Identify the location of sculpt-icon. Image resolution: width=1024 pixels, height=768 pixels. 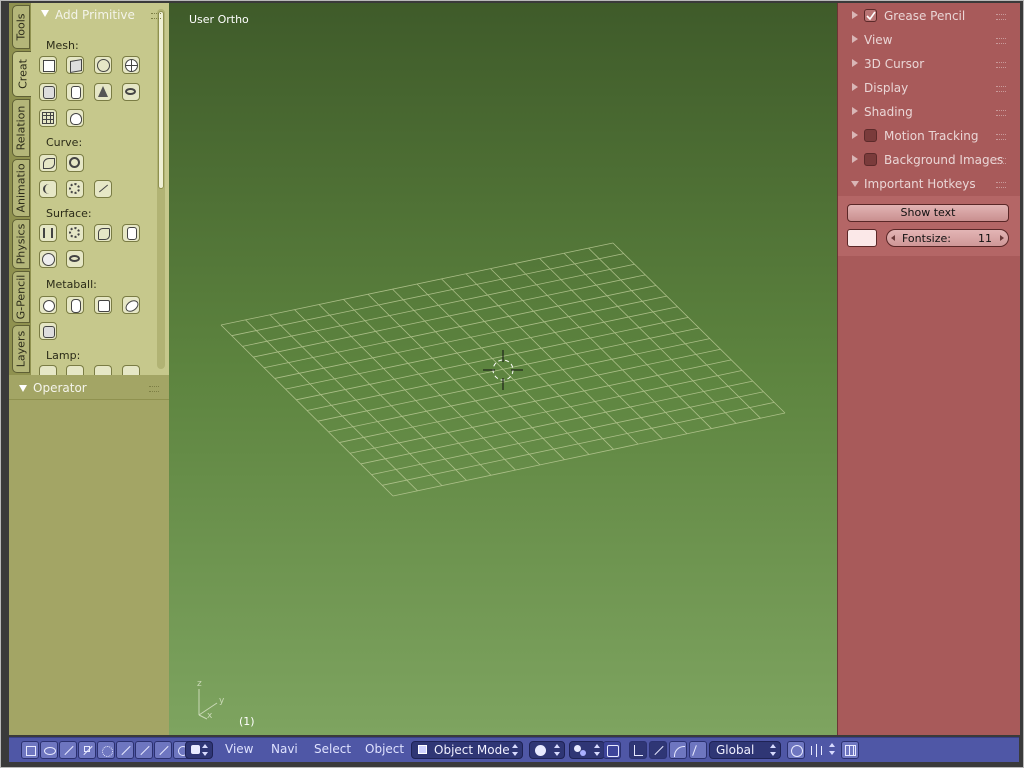
(125, 750).